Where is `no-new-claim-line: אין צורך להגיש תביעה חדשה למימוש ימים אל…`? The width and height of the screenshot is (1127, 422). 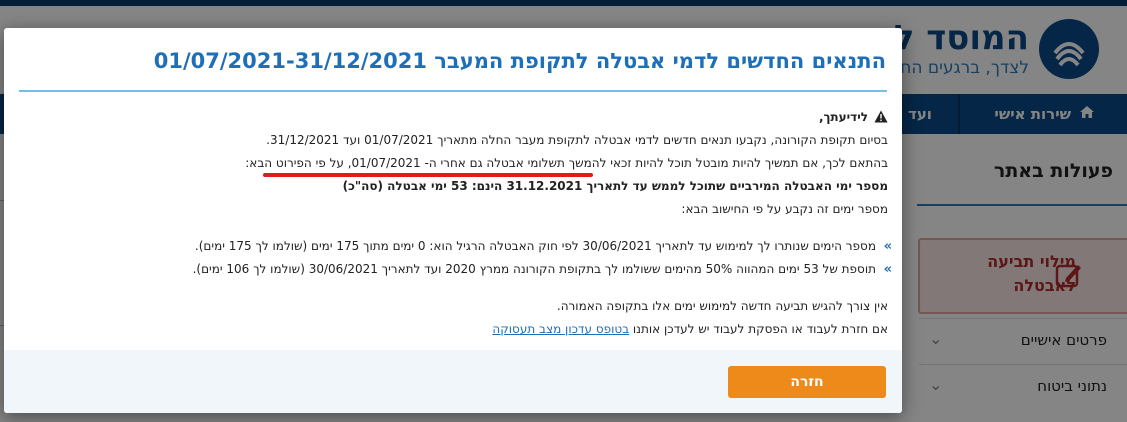 no-new-claim-line: אין צורך להגיש תביעה חדשה למימוש ימים אל… is located at coordinates (722, 306).